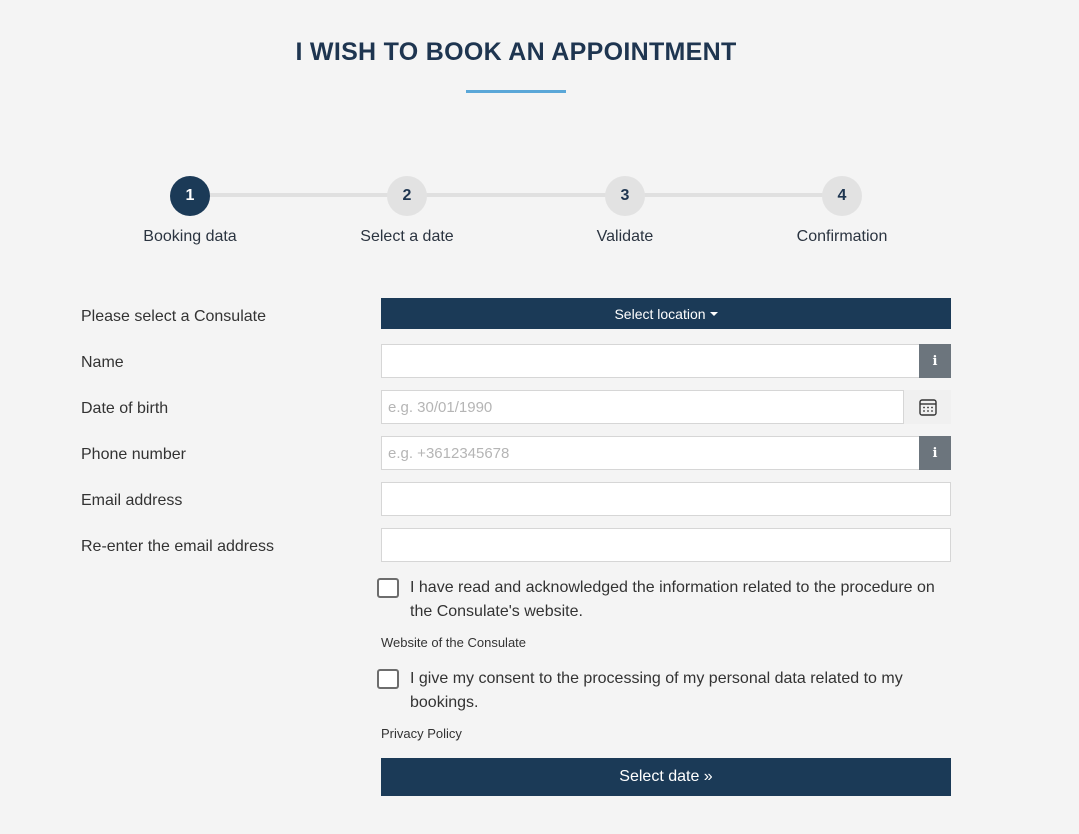 The width and height of the screenshot is (1079, 834). I want to click on name-field: i, so click(666, 361).